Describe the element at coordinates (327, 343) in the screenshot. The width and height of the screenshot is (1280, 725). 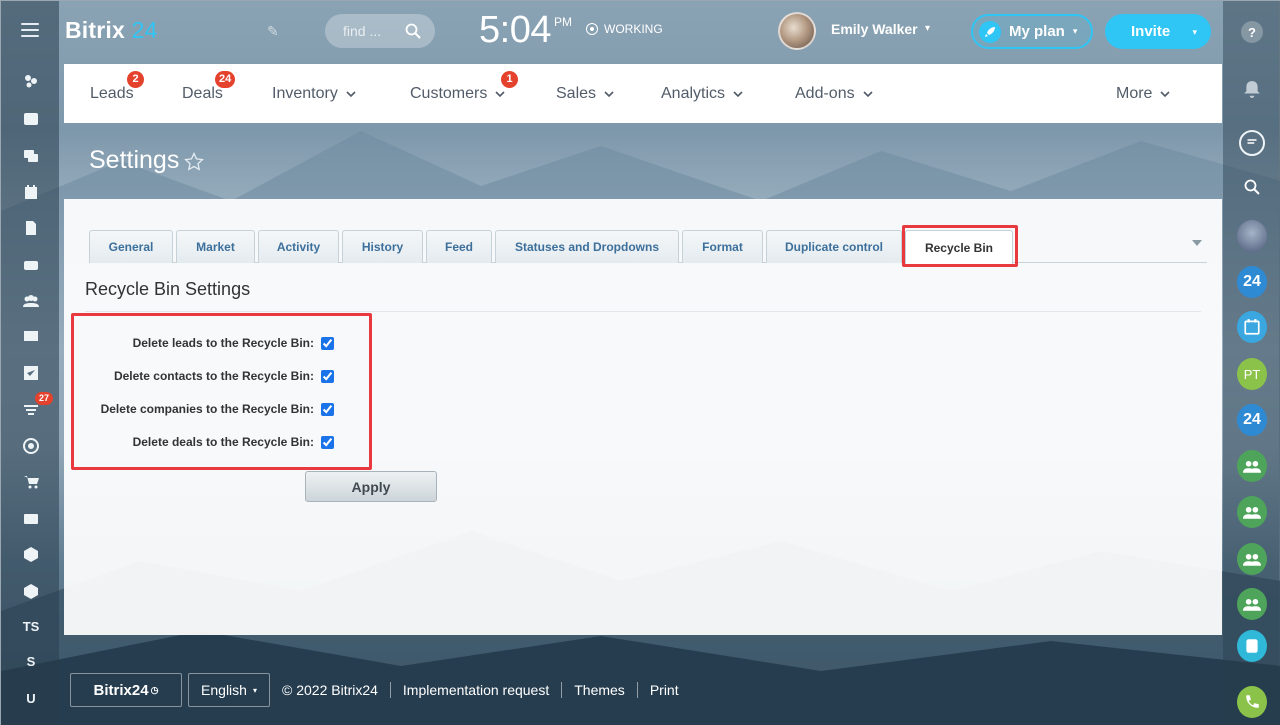
I see `checkbox-delete-leads` at that location.